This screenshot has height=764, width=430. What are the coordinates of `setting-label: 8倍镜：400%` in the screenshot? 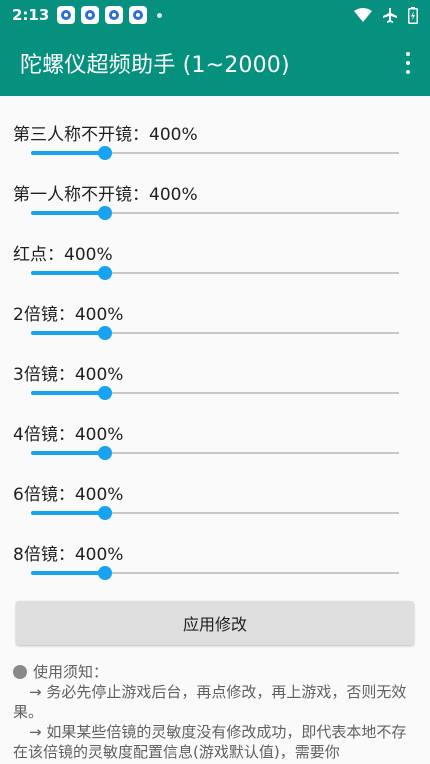 It's located at (68, 555).